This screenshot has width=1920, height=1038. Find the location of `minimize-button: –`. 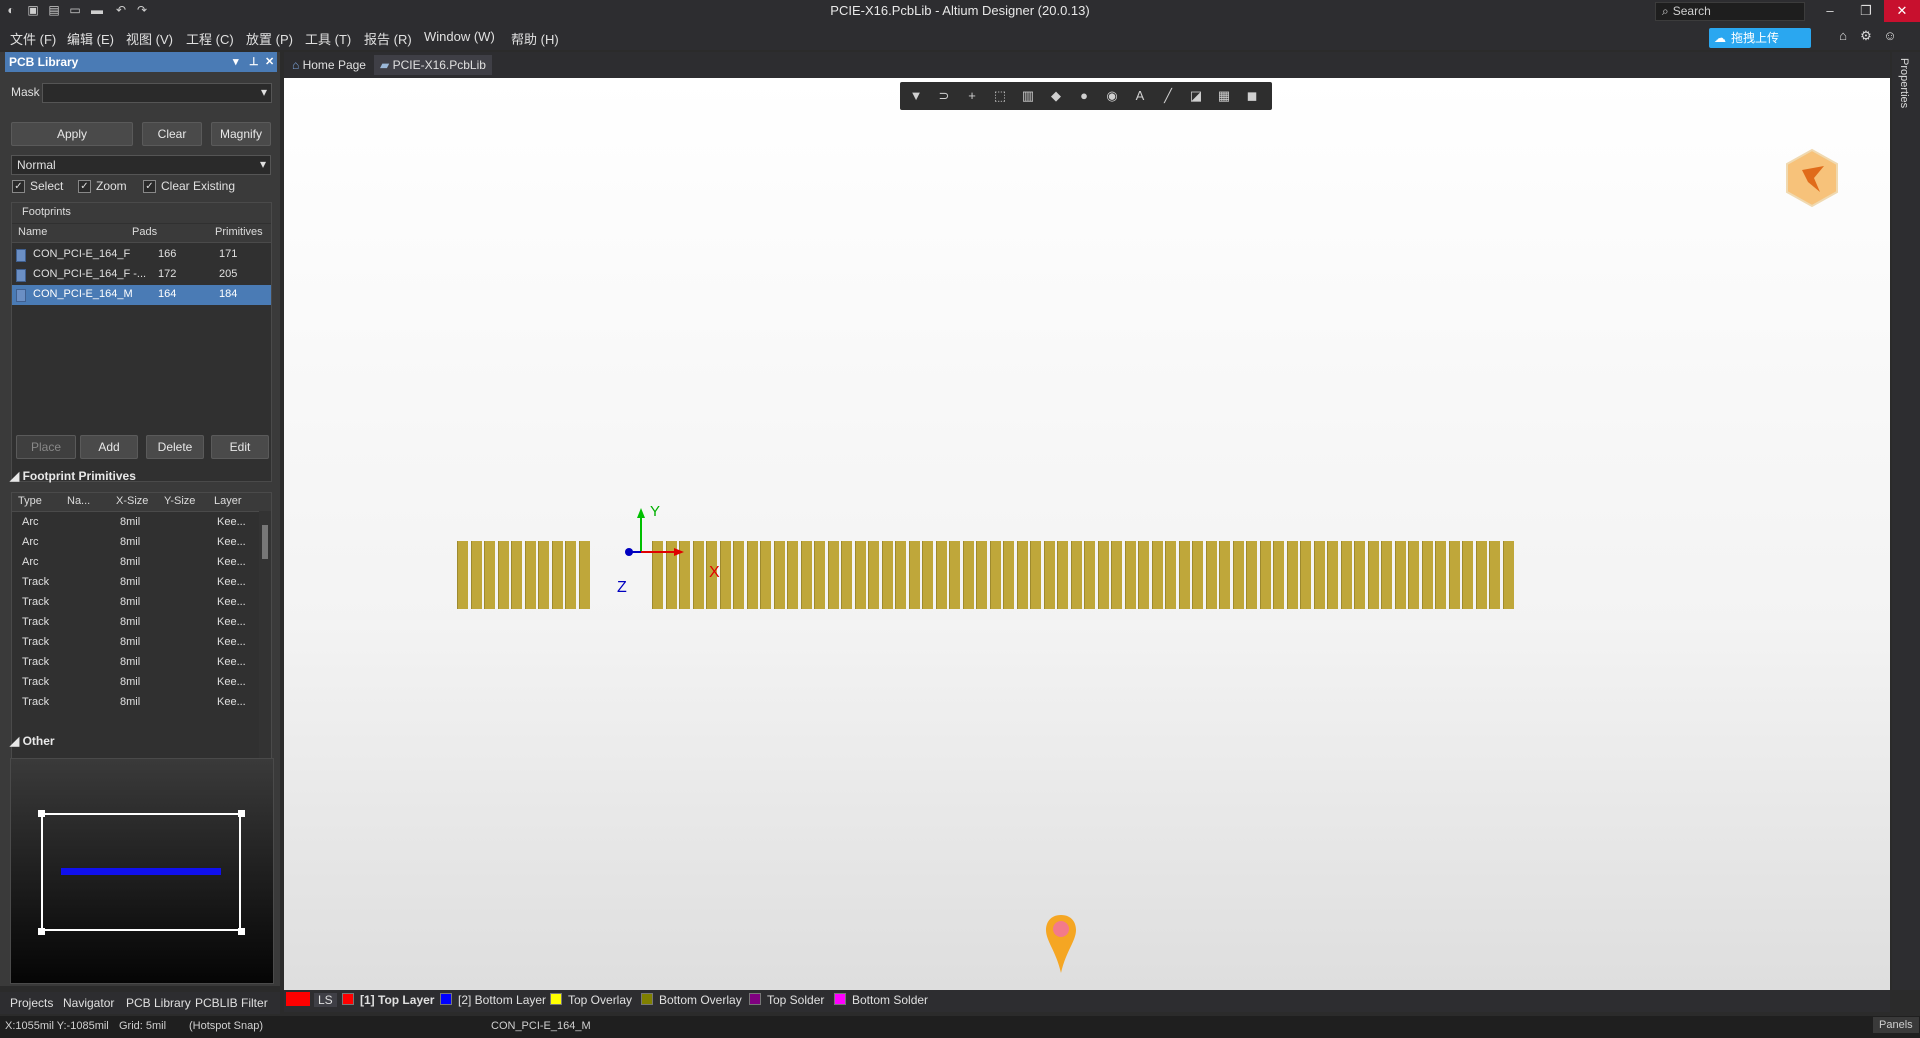

minimize-button: – is located at coordinates (1830, 11).